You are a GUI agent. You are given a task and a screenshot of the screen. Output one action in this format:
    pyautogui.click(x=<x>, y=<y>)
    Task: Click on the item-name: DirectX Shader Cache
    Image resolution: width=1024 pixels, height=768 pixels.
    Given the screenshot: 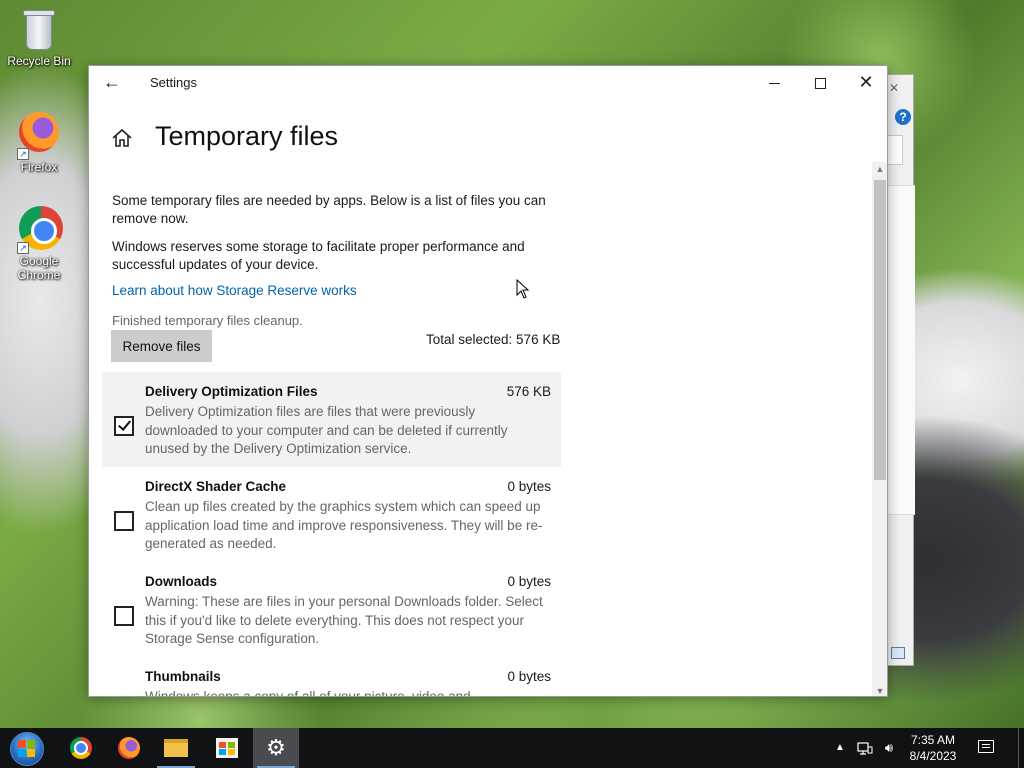 What is the action you would take?
    pyautogui.click(x=216, y=486)
    